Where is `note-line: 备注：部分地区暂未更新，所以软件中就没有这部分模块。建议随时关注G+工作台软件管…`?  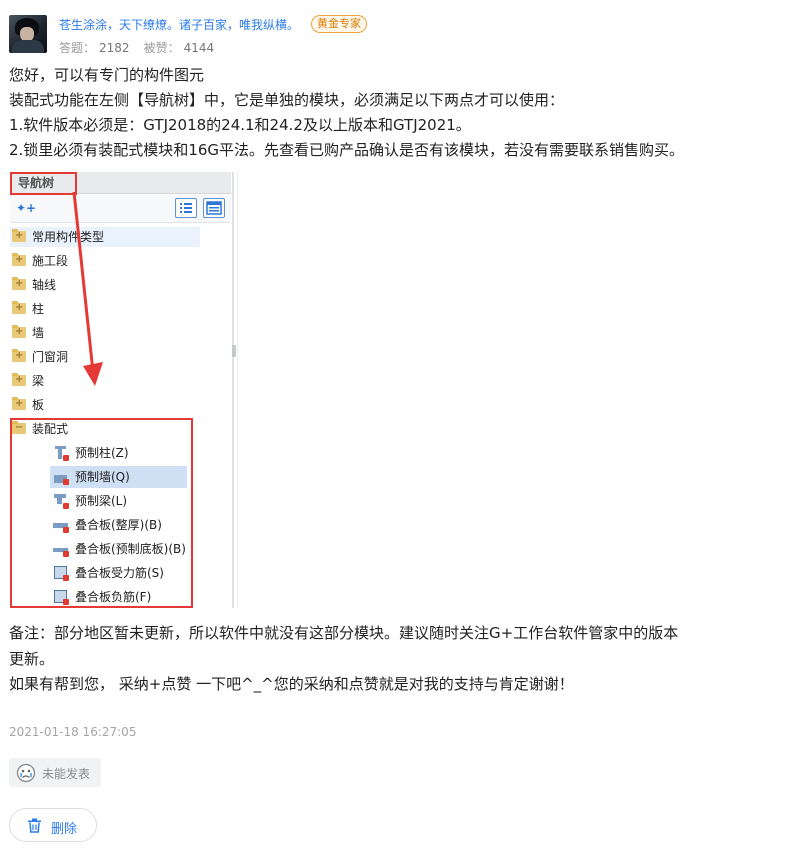
note-line: 备注：部分地区暂未更新，所以软件中就没有这部分模块。建议随时关注G+工作台软件管… is located at coordinates (344, 633).